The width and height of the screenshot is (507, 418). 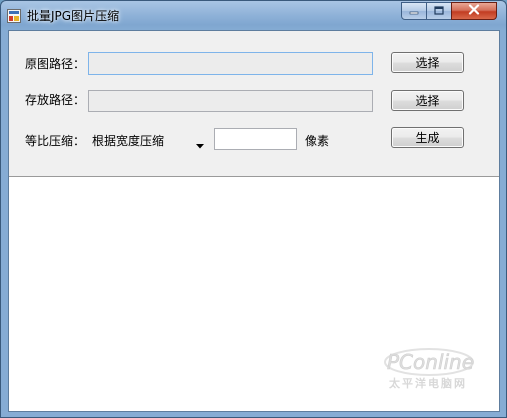 What do you see at coordinates (428, 383) in the screenshot?
I see `watermark-subtext: 太平洋电脑网` at bounding box center [428, 383].